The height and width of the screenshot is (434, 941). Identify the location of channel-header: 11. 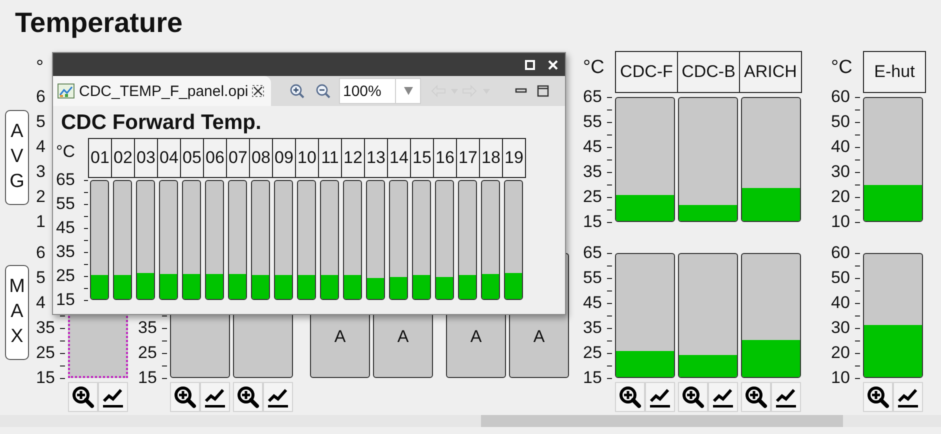
(330, 158).